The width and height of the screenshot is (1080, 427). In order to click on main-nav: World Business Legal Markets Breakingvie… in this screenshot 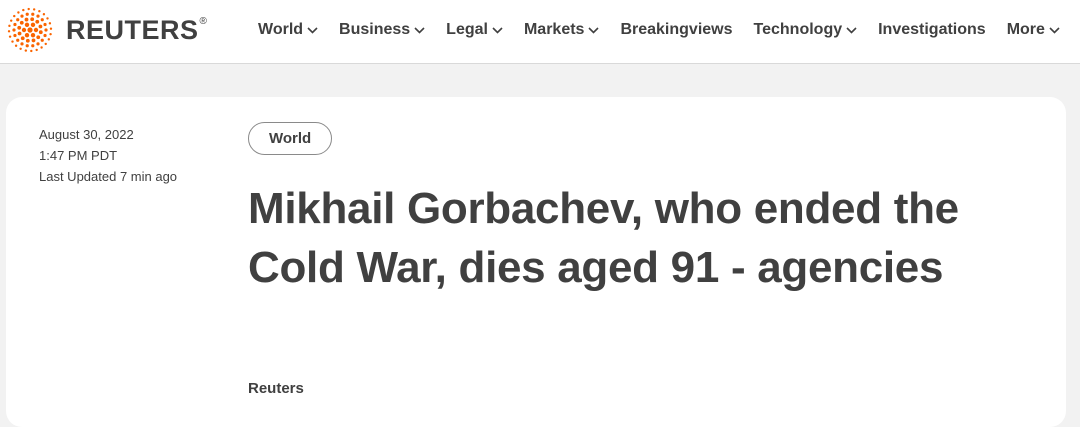, I will do `click(659, 30)`.